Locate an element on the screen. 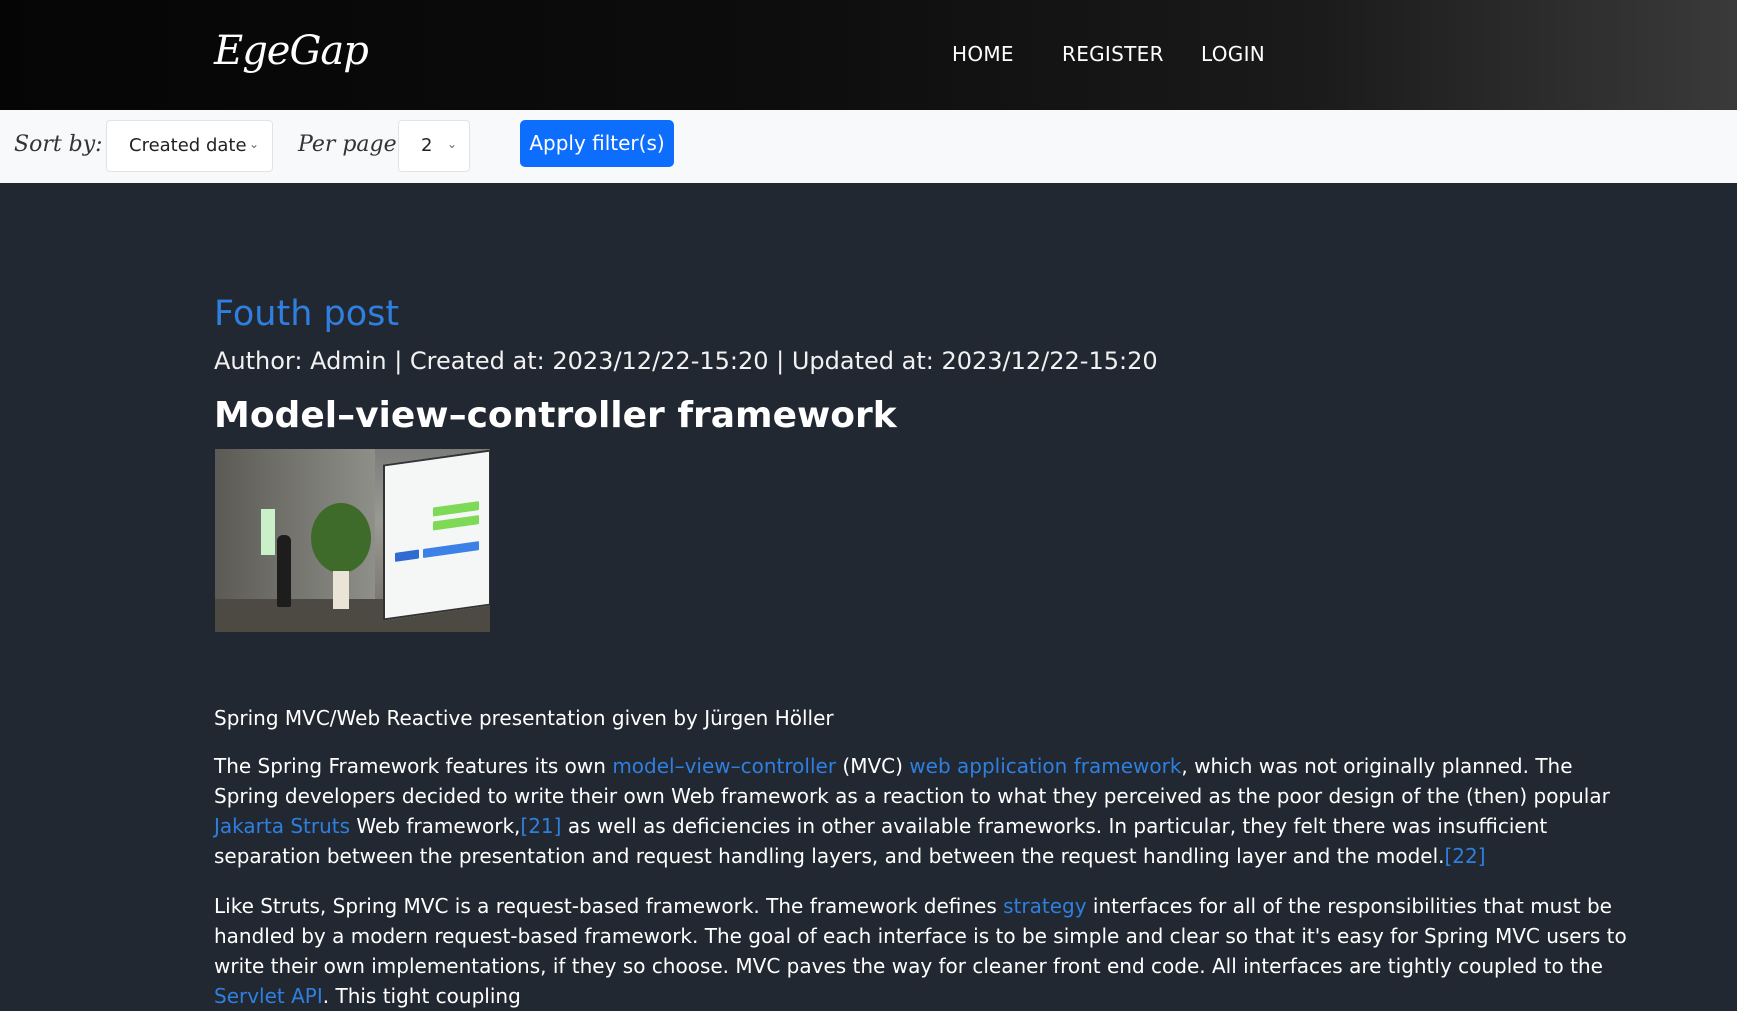 Image resolution: width=1737 pixels, height=1011 pixels. link-jakarta-struts: Jakarta Struts is located at coordinates (282, 826).